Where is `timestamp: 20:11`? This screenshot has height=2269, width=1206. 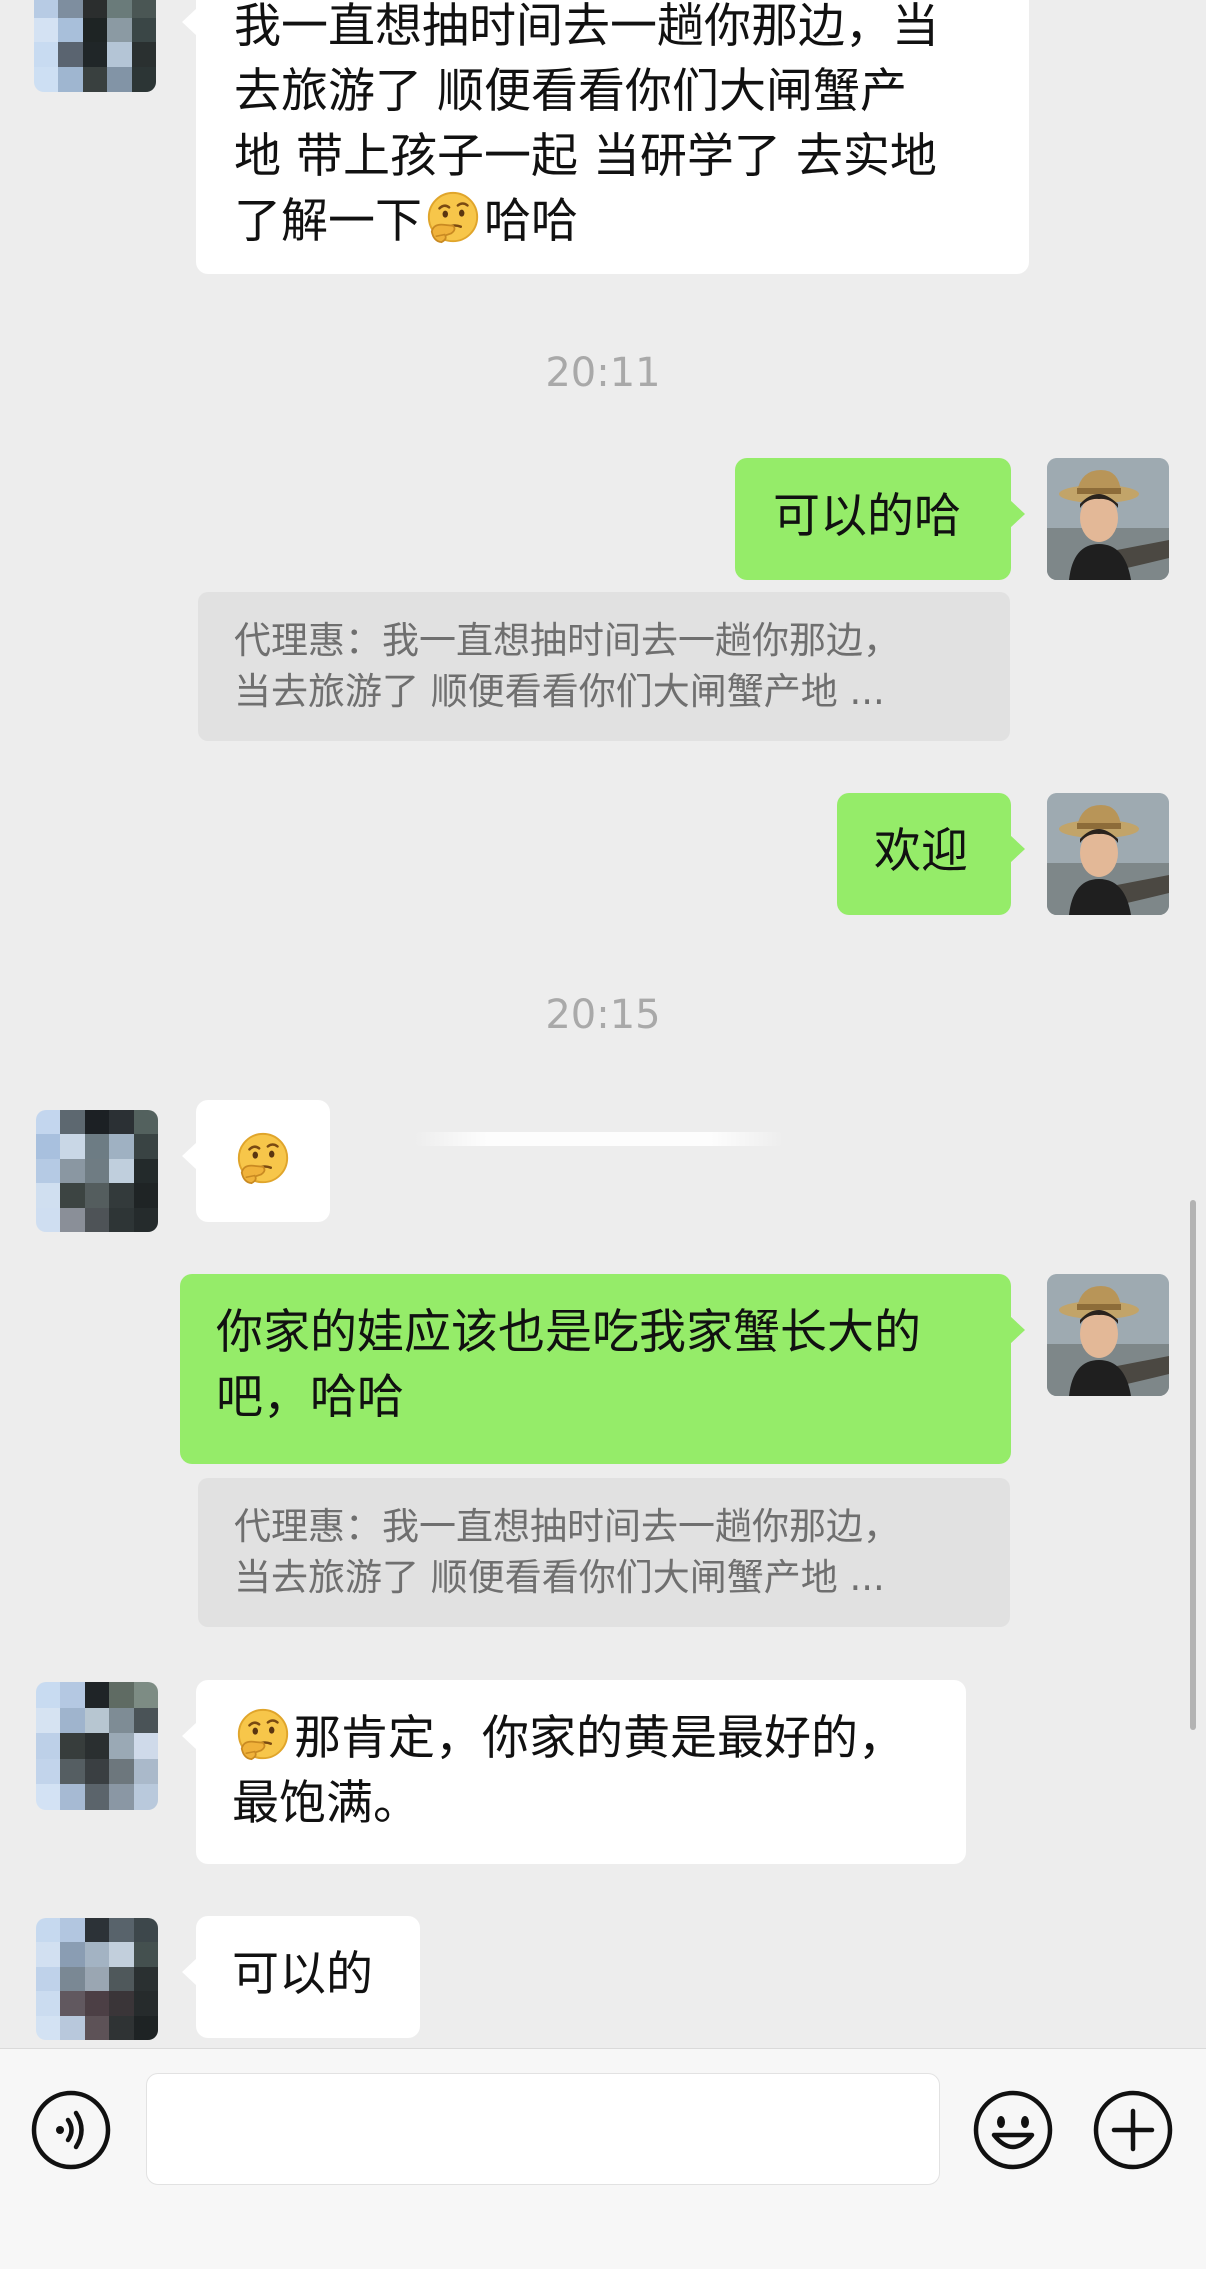
timestamp: 20:11 is located at coordinates (603, 373).